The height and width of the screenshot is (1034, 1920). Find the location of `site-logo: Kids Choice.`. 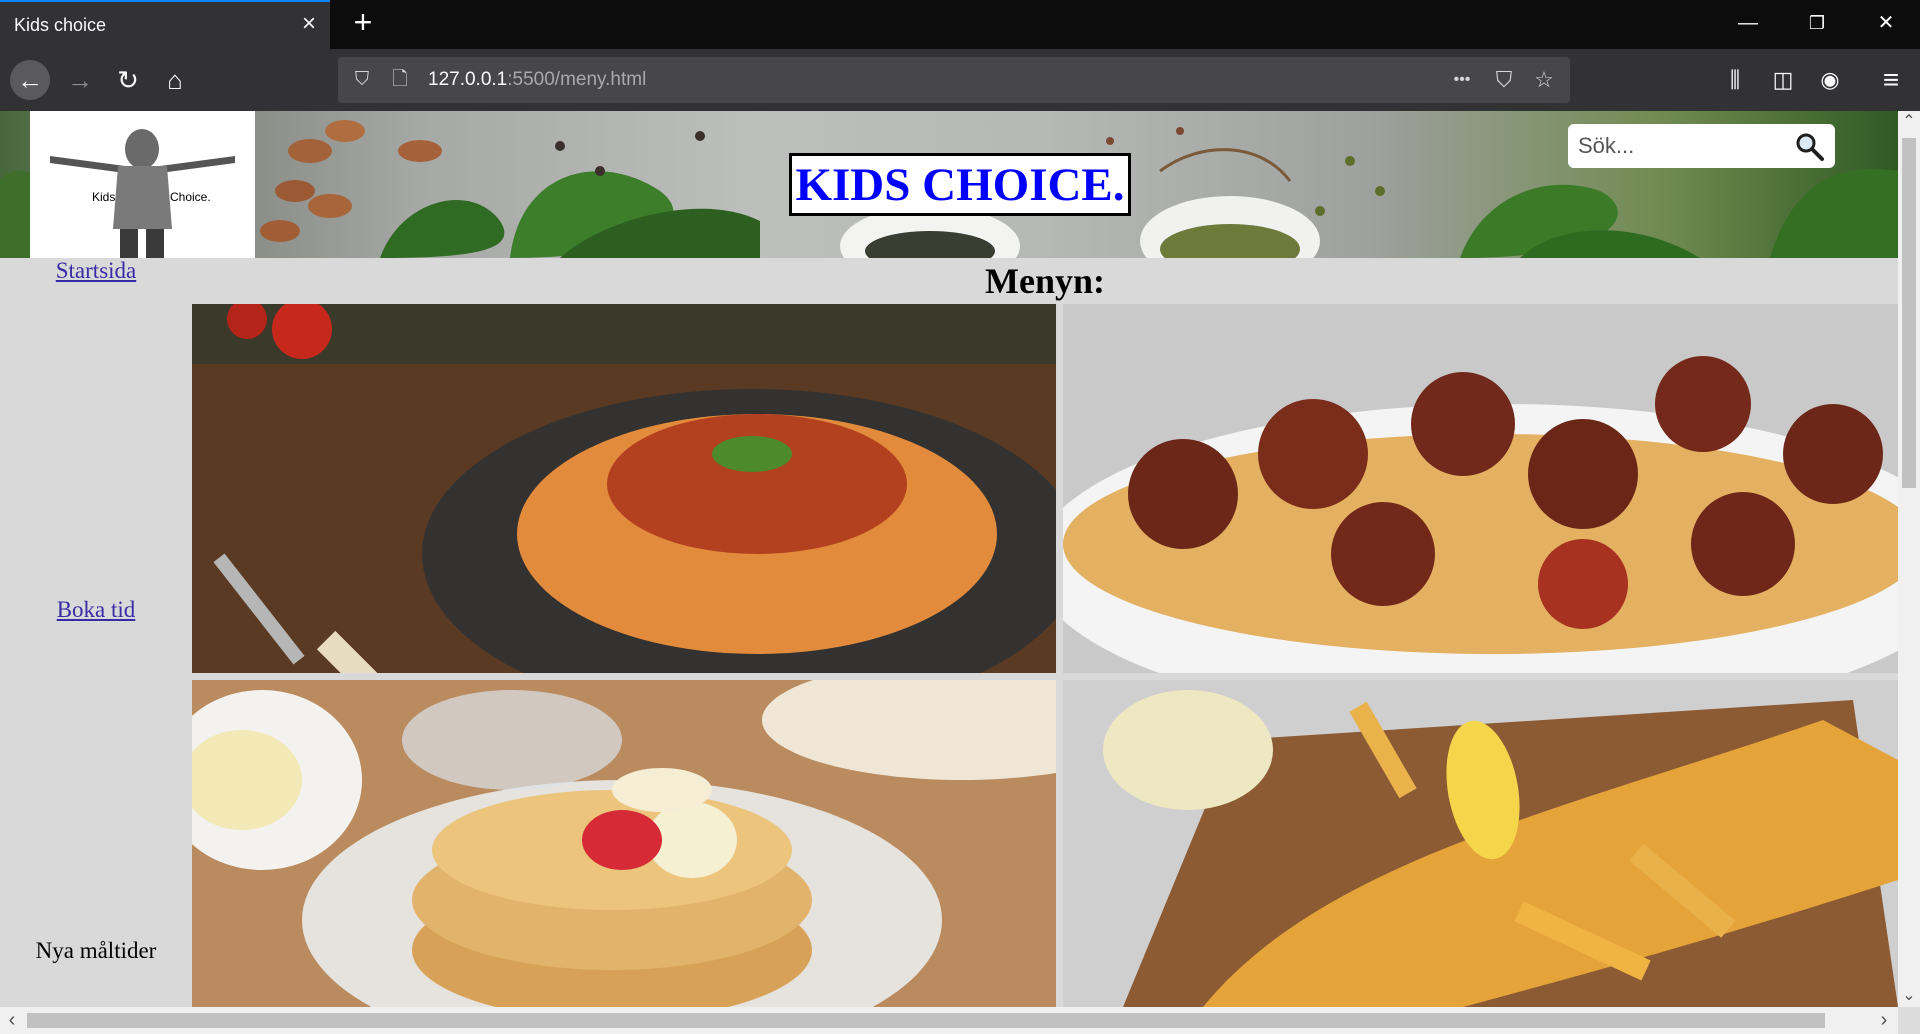

site-logo: Kids Choice. is located at coordinates (142, 184).